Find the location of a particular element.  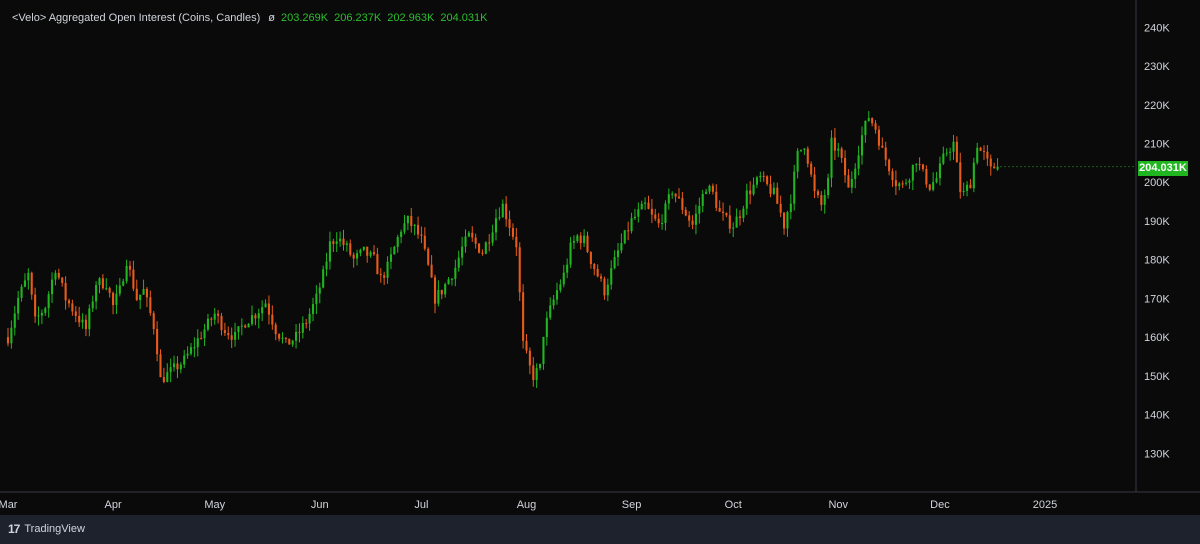

tradingview-logo: 17 TradingView is located at coordinates (46, 529).